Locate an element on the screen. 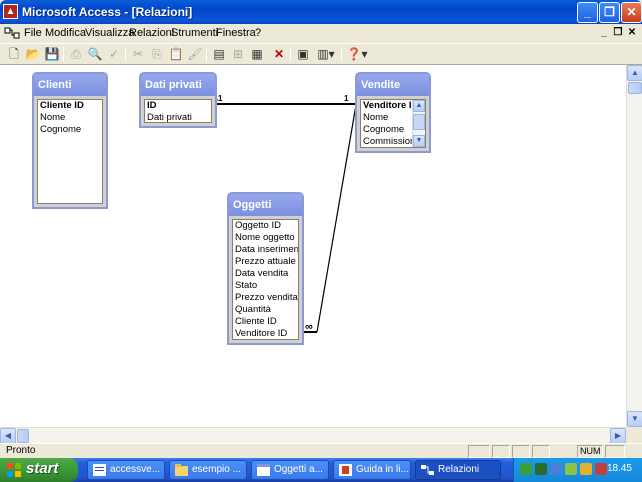  help-icon: ❓▾ is located at coordinates (357, 54).